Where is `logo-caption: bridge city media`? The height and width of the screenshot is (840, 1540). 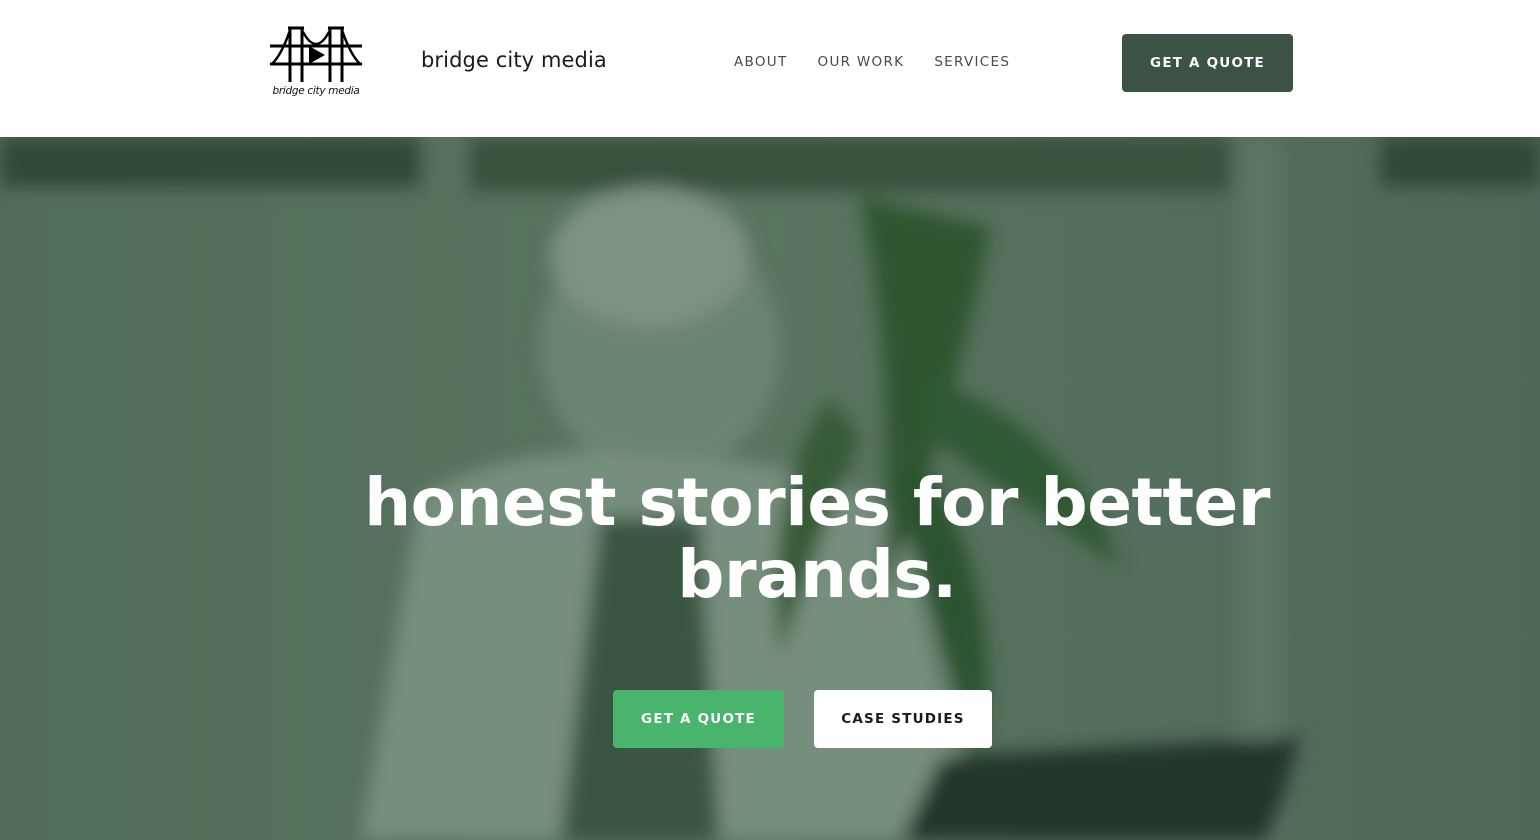 logo-caption: bridge city media is located at coordinates (316, 91).